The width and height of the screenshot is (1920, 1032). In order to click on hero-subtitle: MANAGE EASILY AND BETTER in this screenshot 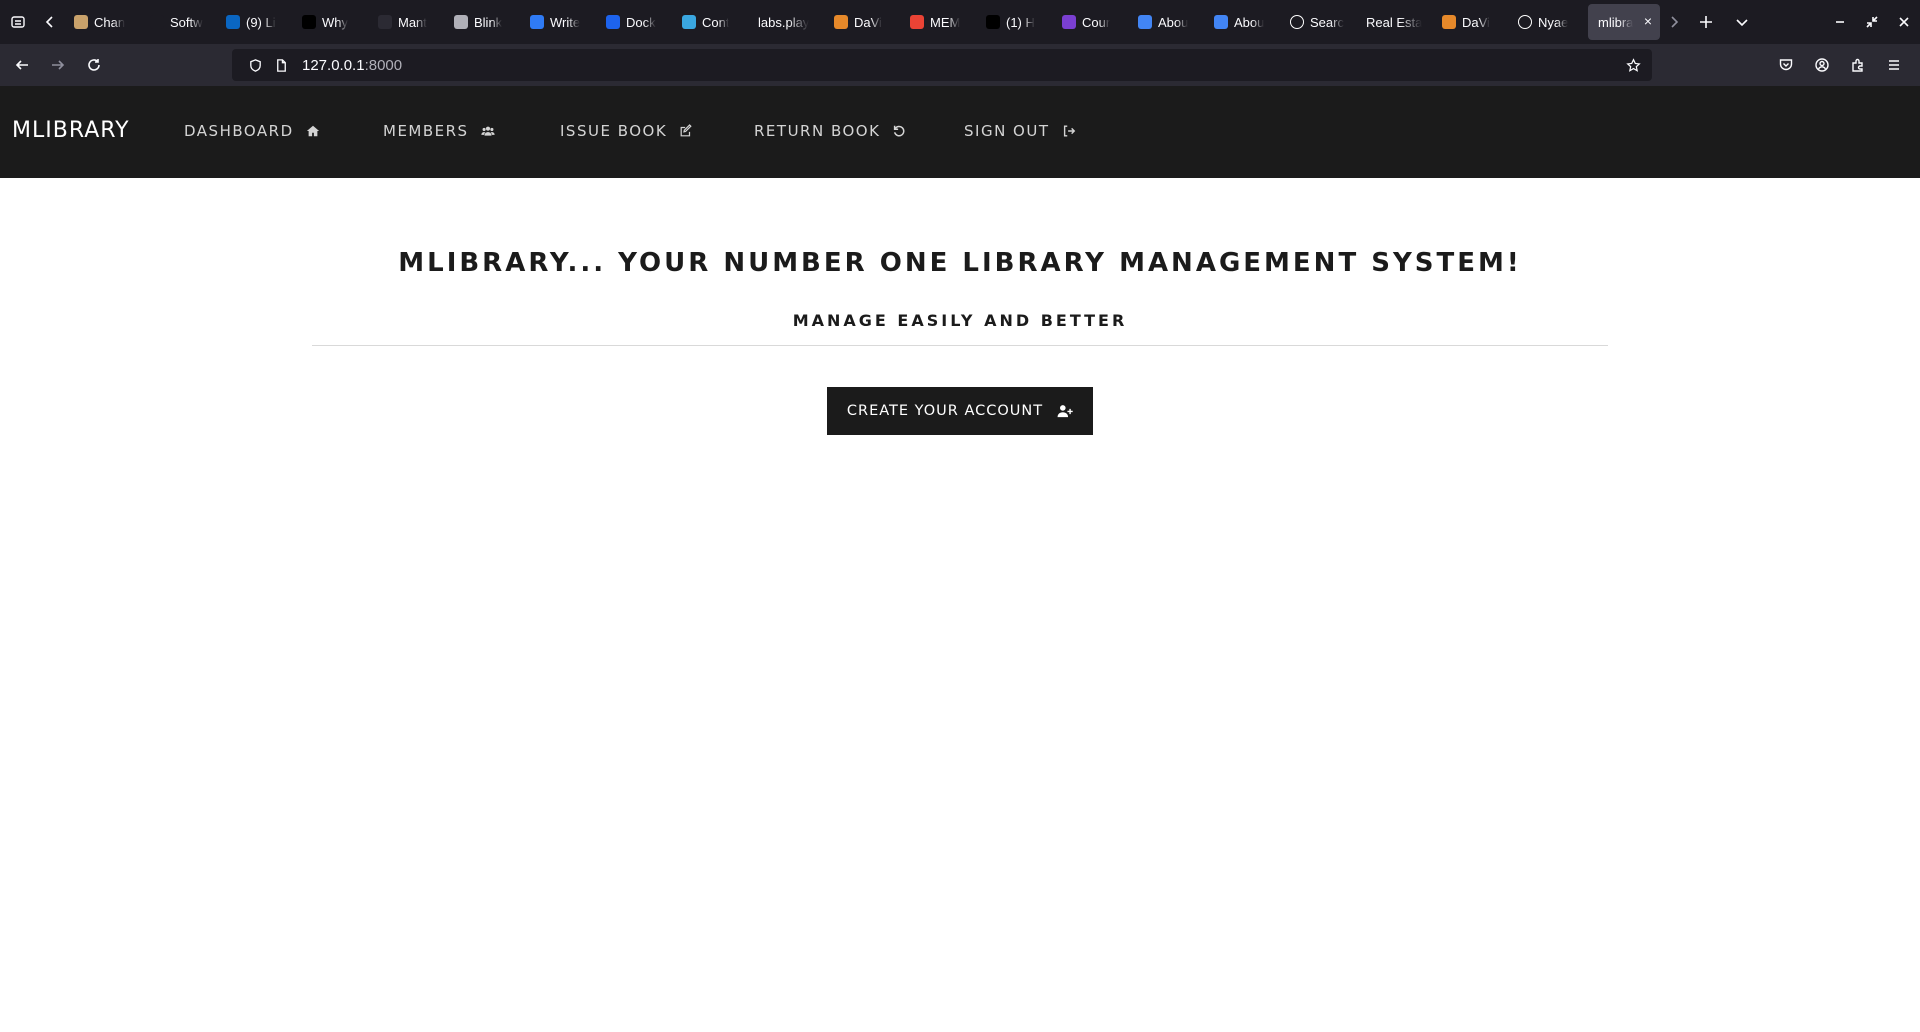, I will do `click(960, 320)`.